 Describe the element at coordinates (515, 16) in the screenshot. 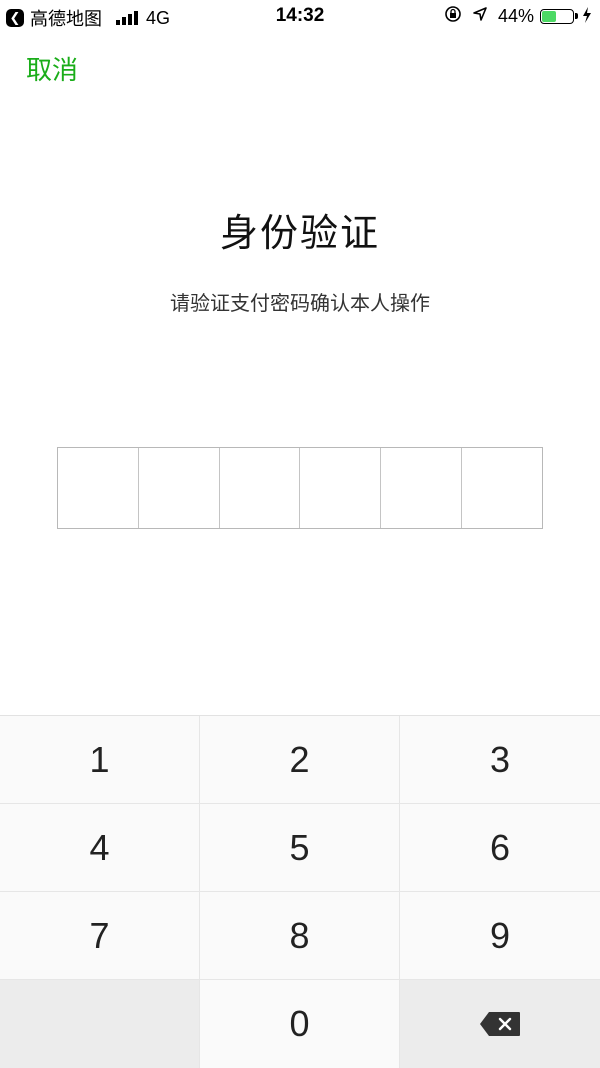

I see `battery-percent: 44%` at that location.